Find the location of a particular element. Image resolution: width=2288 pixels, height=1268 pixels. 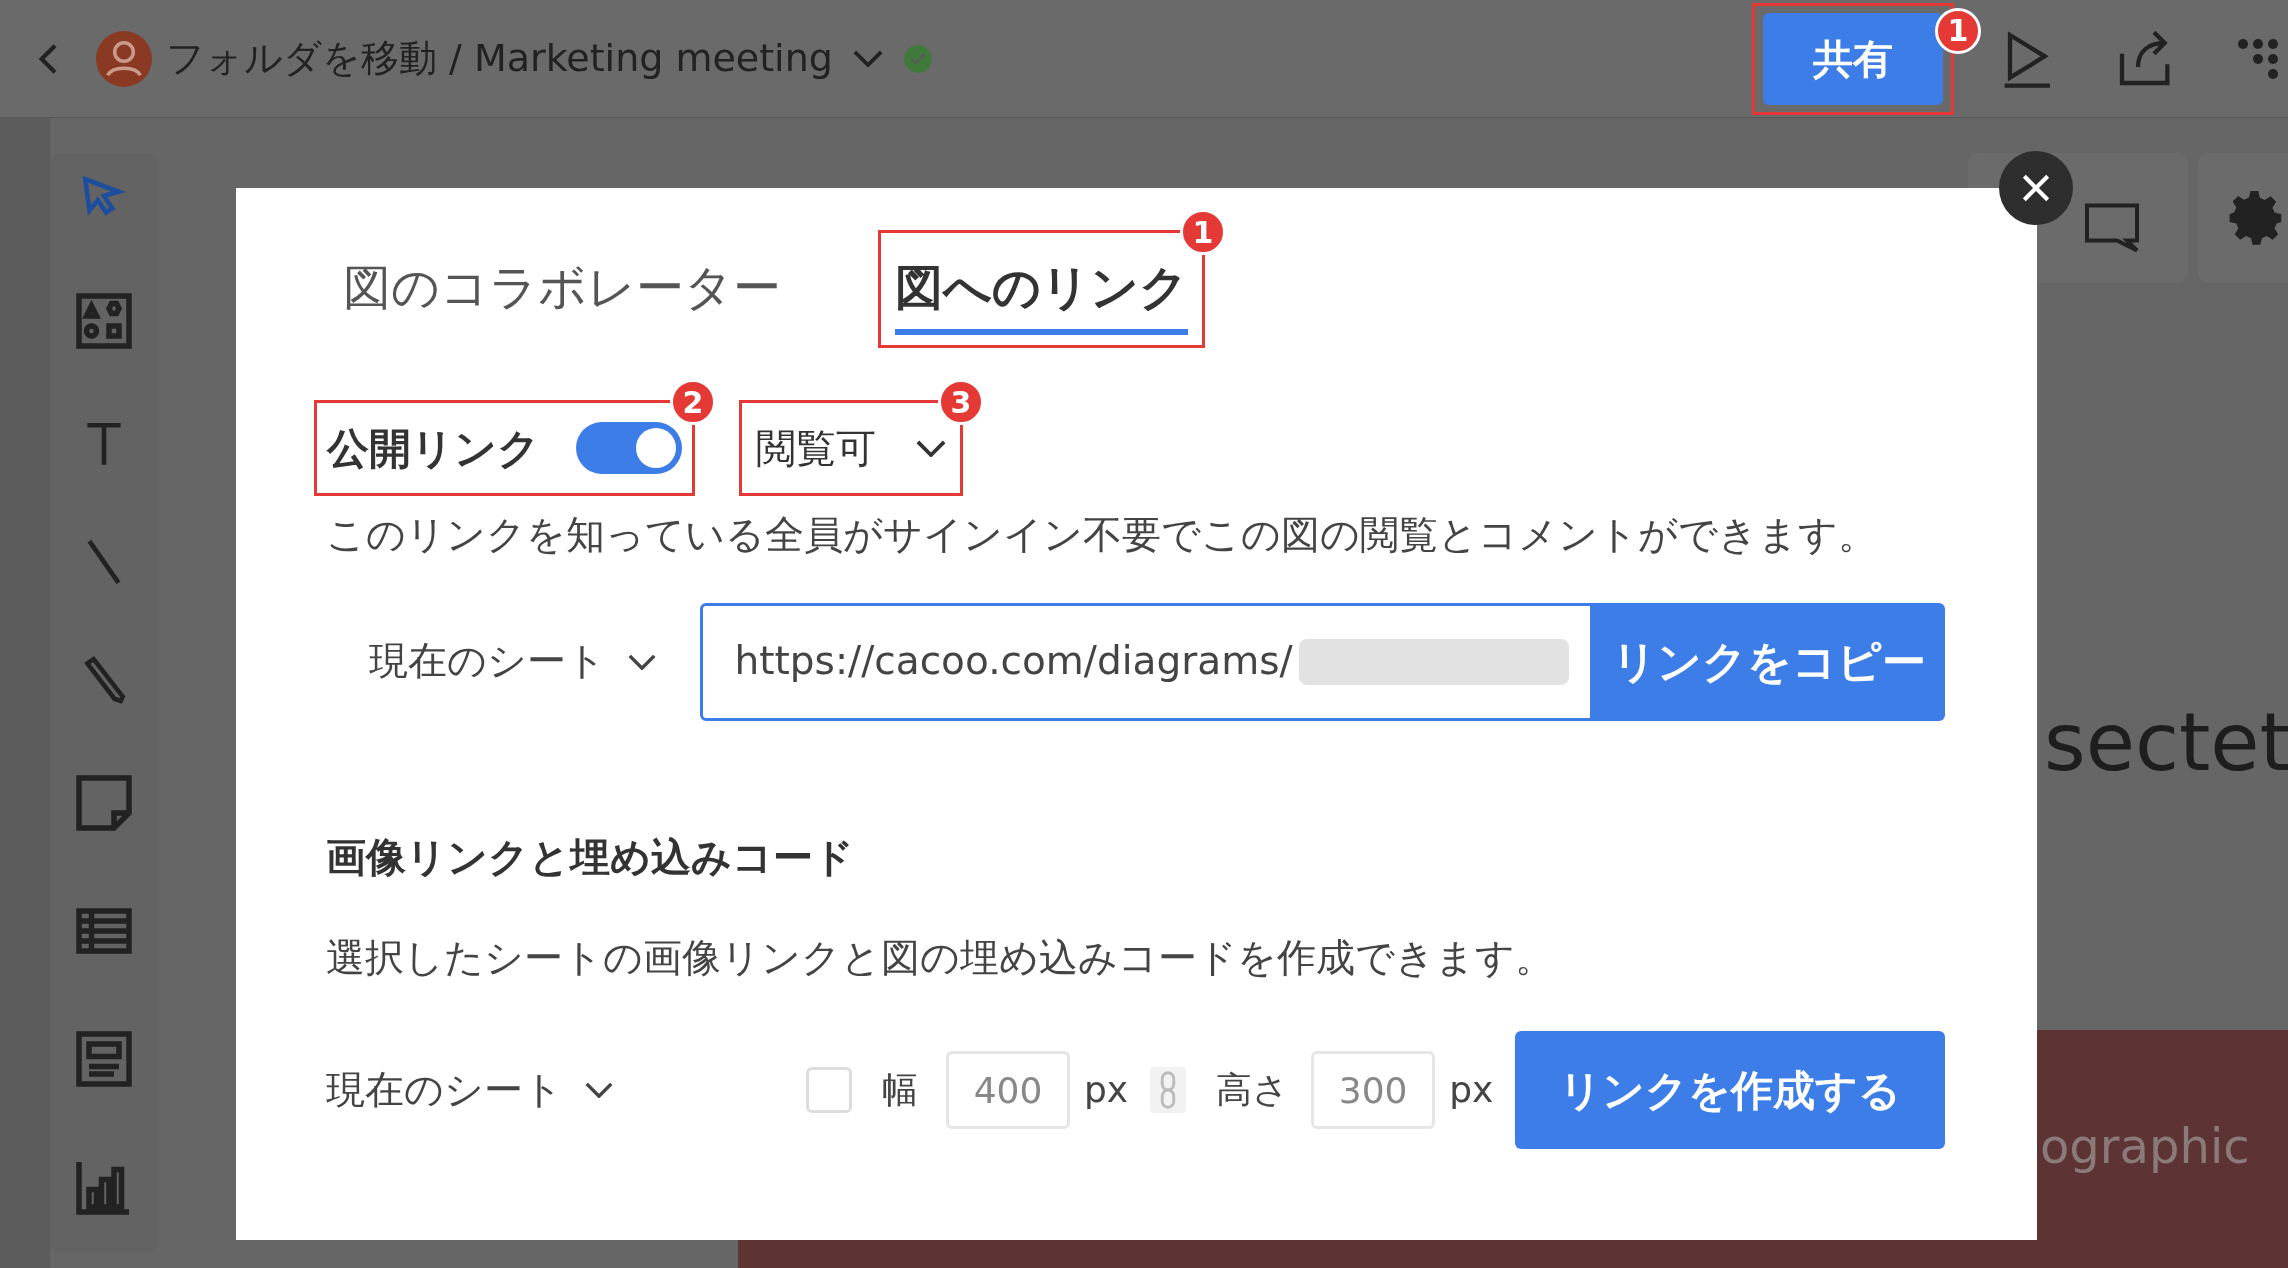

public-link-description: このリンクを知っている全員がサインイン不要でこの図の閲覧とコメントができます。 is located at coordinates (1102, 535).